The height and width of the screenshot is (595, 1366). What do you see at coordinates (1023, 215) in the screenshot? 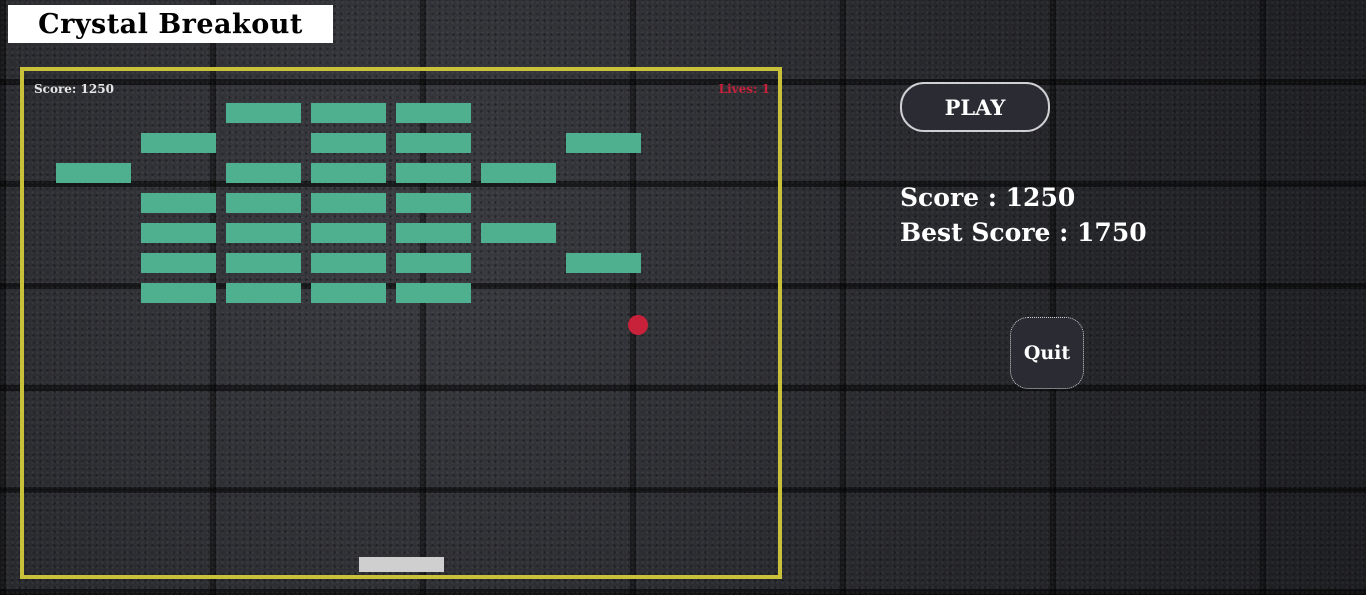
I see `stats-panel: Score : 1250 Best Score : 1750` at bounding box center [1023, 215].